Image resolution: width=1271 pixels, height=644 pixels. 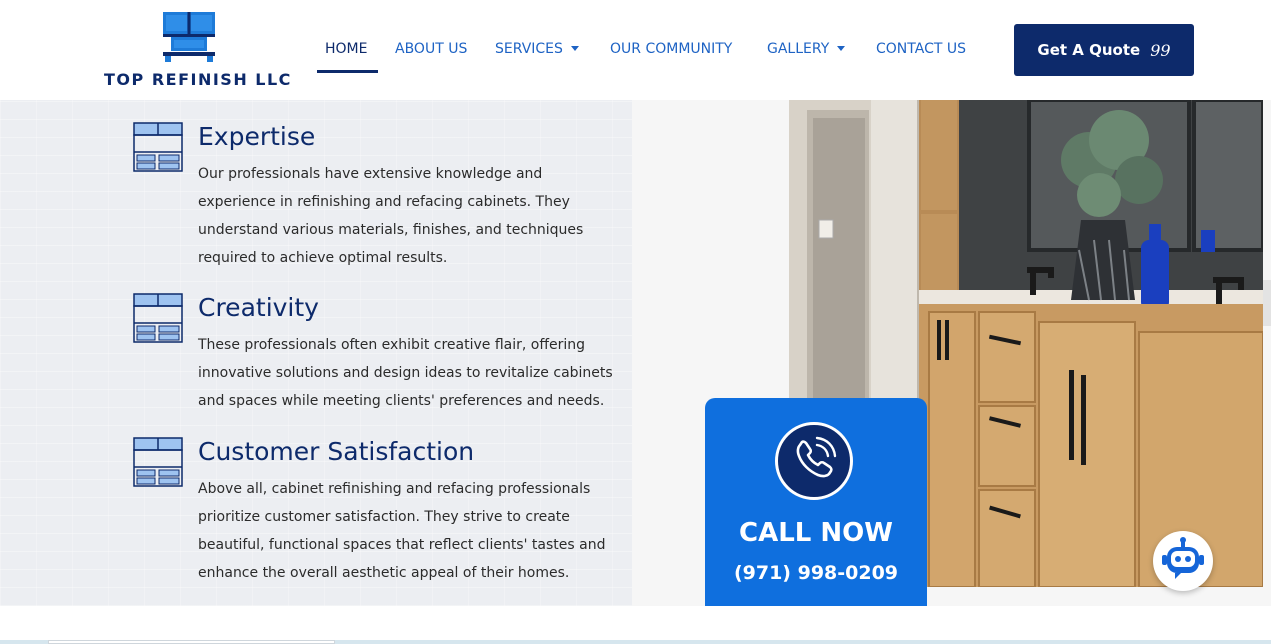 I want to click on nav-item-home: HOME, so click(x=346, y=49).